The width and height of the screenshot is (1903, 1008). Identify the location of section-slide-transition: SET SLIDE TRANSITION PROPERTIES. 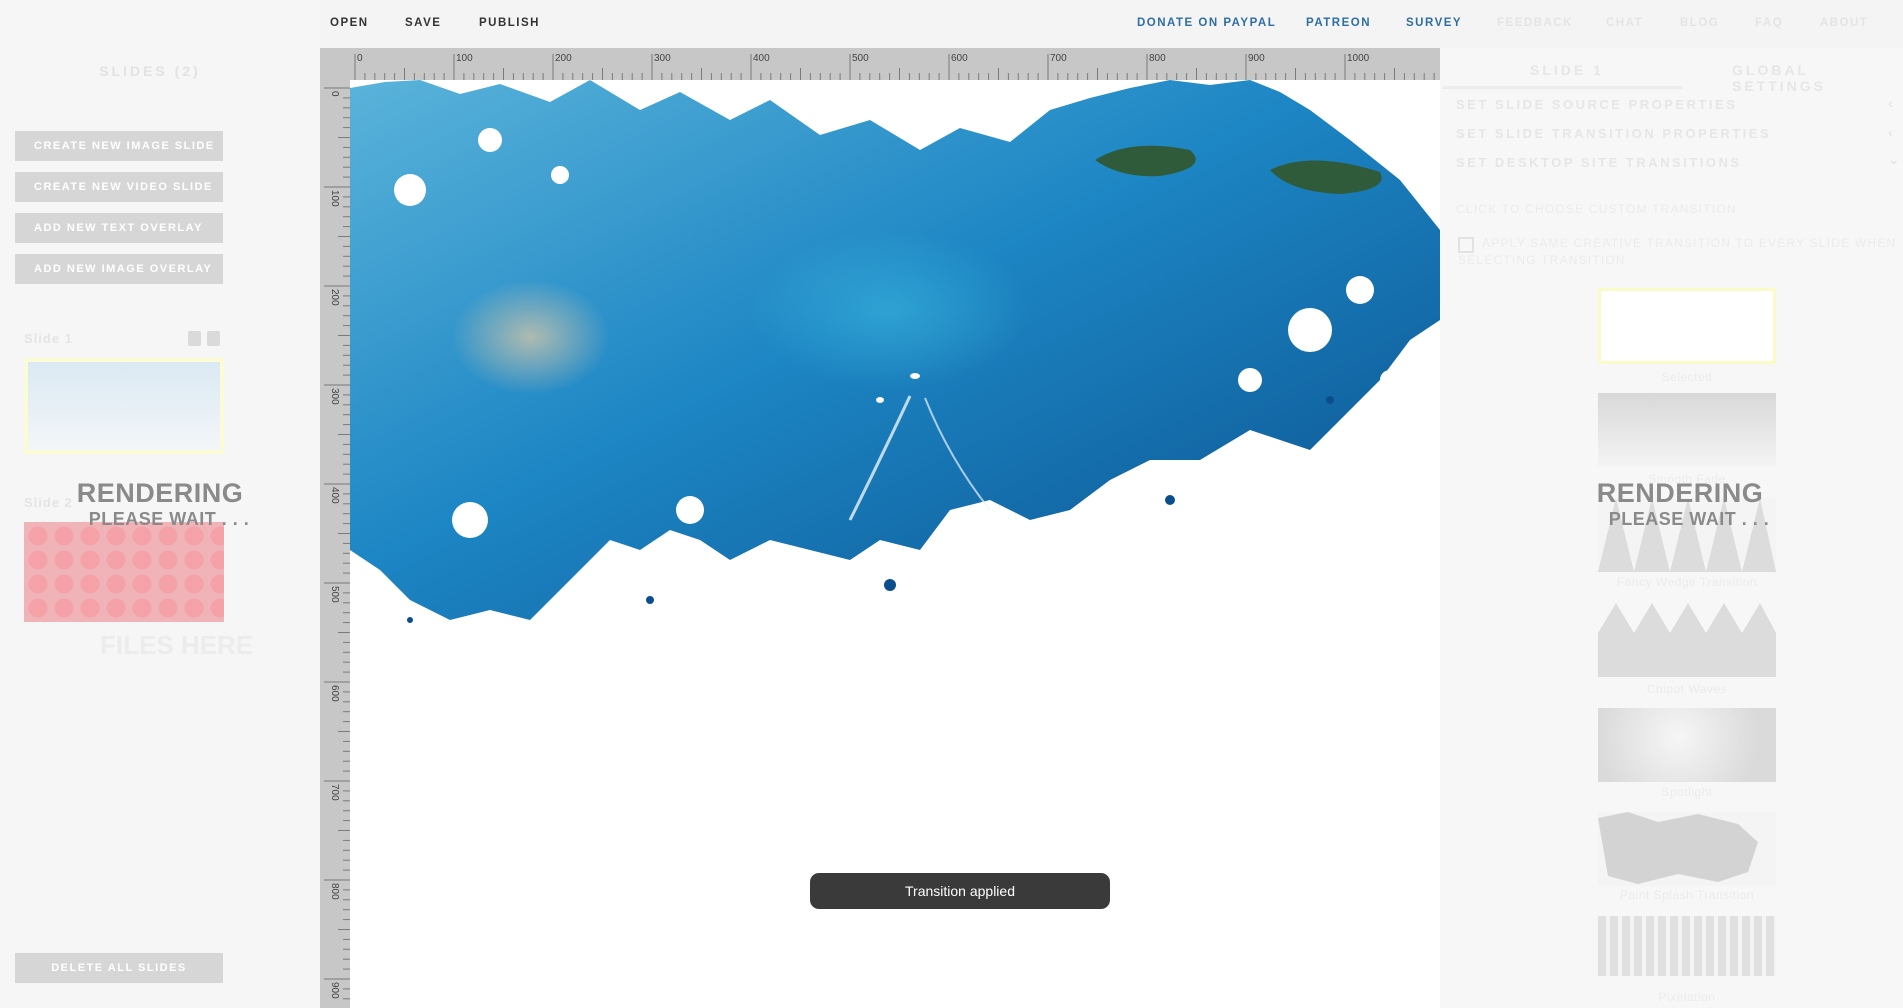
(1613, 133).